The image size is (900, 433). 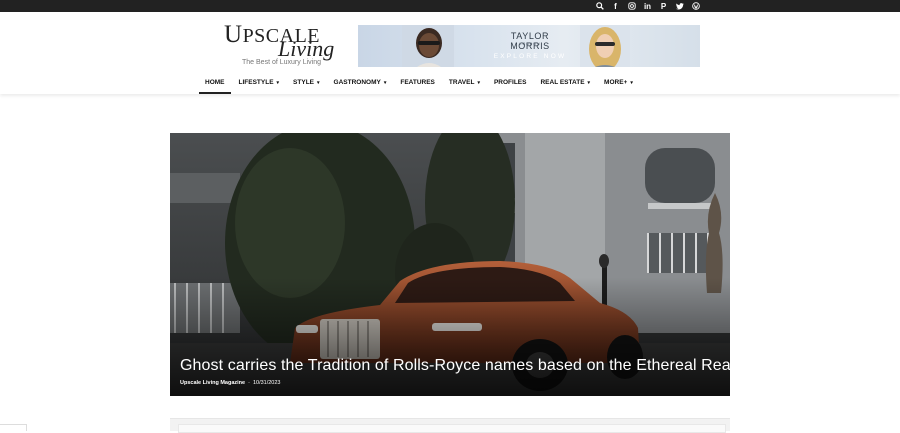 I want to click on ad-banner: TAYLOR MORRIS LONDON EXPLORE NOW, so click(x=529, y=46).